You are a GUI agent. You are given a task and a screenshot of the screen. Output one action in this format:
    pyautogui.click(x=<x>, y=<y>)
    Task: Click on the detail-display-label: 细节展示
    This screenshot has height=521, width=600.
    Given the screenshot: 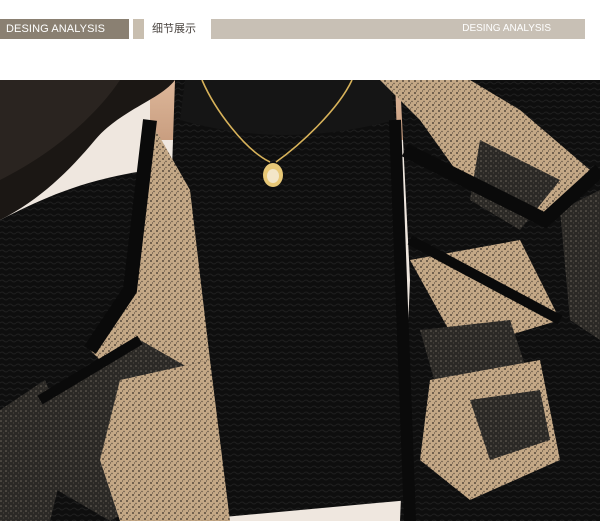 What is the action you would take?
    pyautogui.click(x=174, y=28)
    